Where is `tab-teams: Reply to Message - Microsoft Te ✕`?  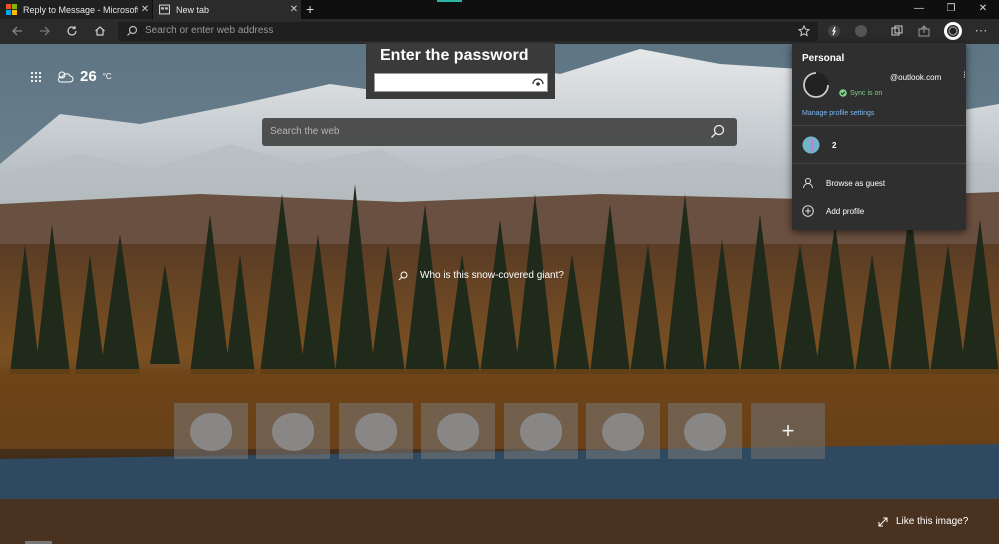
tab-teams: Reply to Message - Microsoft Te ✕ is located at coordinates (76, 9).